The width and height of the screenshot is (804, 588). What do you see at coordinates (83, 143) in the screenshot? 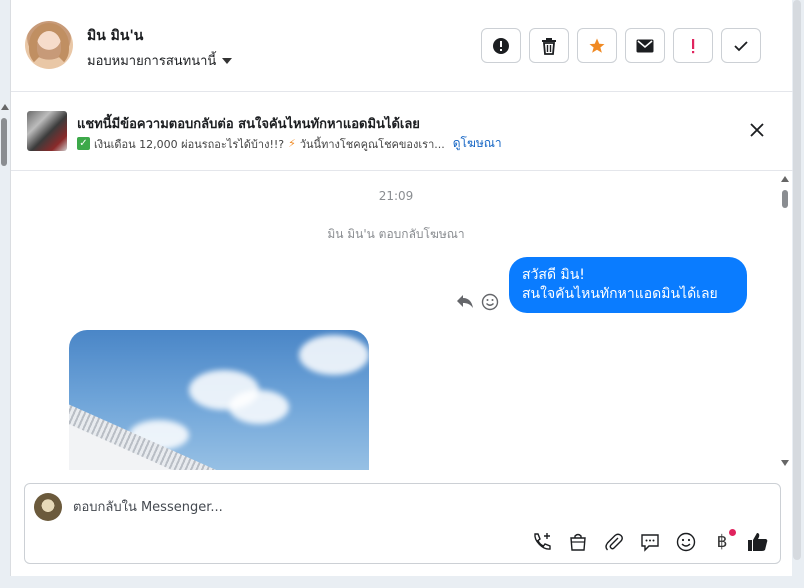
I see `checkmark-icon: ✓` at bounding box center [83, 143].